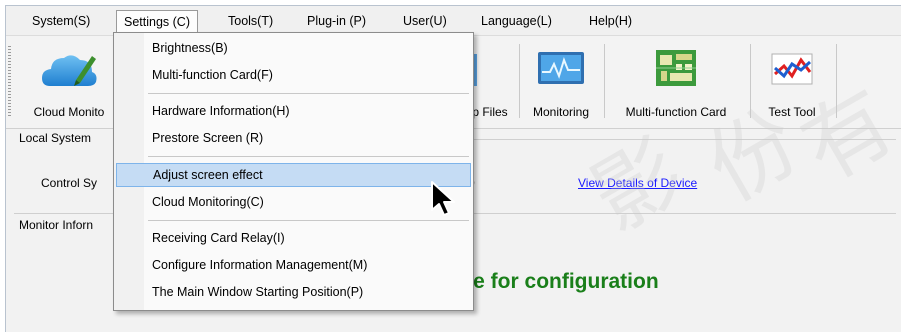  Describe the element at coordinates (293, 48) in the screenshot. I see `menu-item-brightness: Brightness(B)` at that location.